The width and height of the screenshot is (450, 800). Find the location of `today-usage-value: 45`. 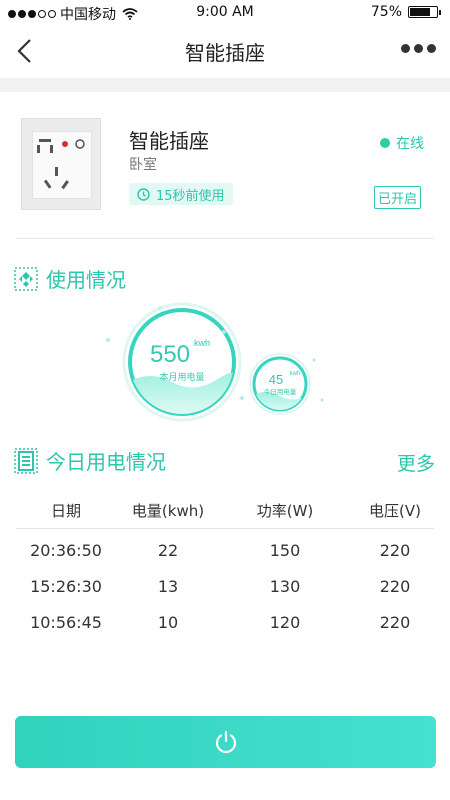

today-usage-value: 45 is located at coordinates (276, 379).